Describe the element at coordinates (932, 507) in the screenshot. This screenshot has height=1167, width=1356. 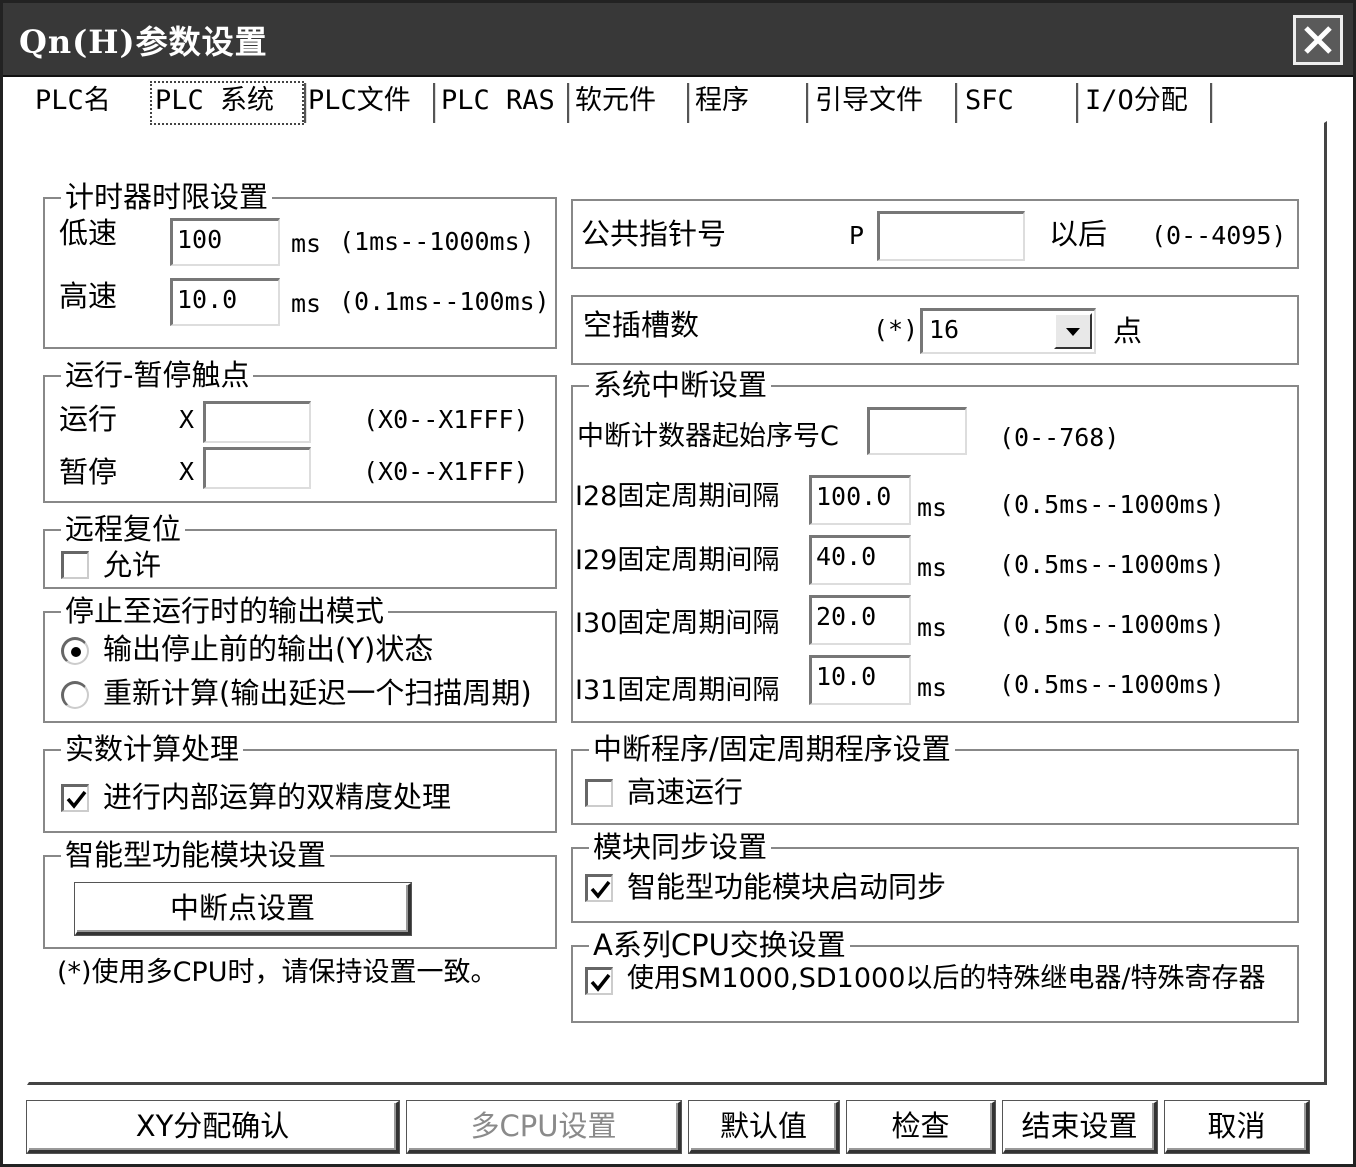
I see `i28-unit: ms` at that location.